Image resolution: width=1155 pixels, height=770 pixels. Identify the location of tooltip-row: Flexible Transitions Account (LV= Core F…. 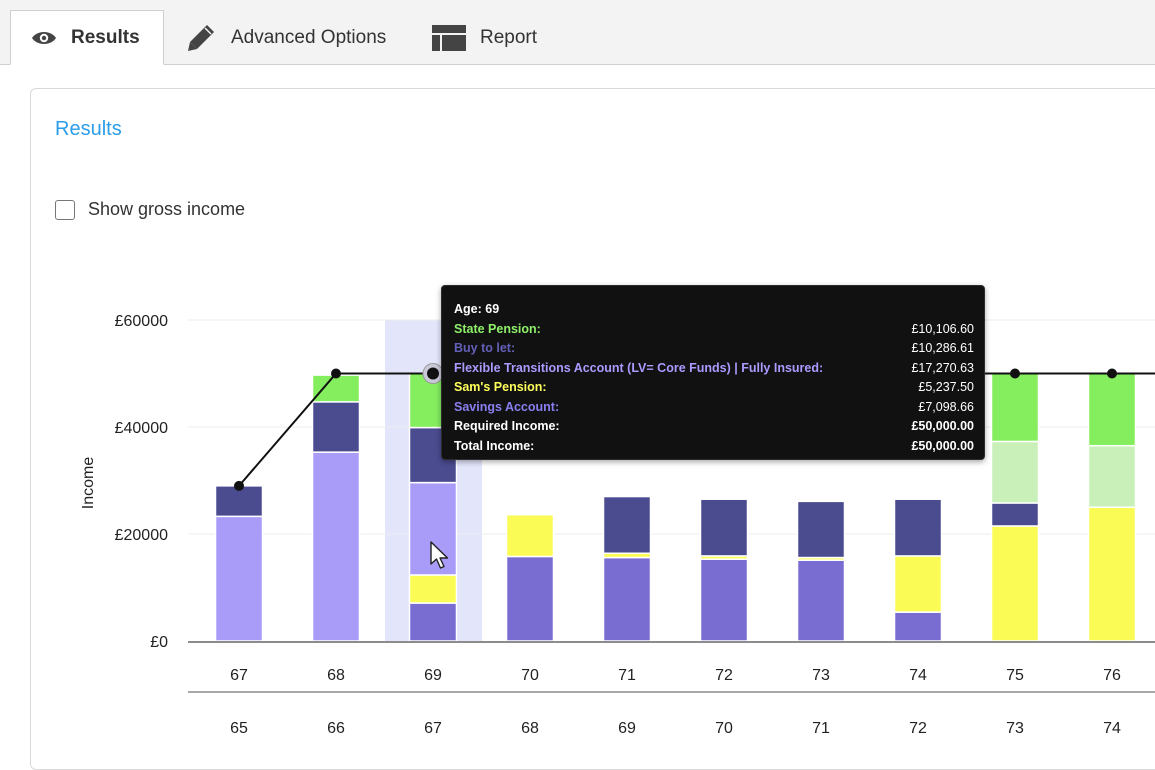
(714, 369).